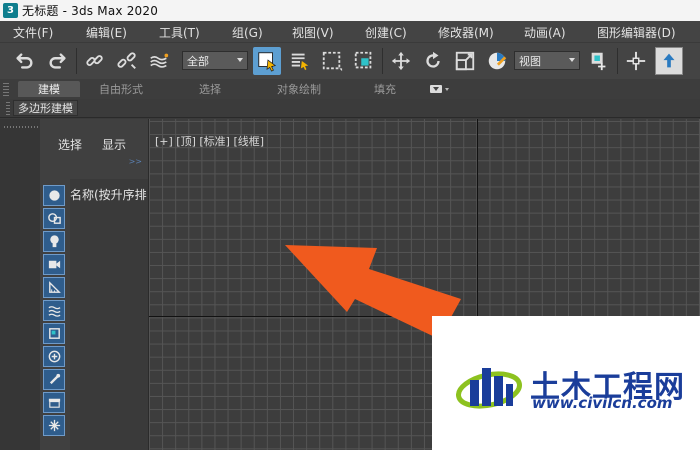  I want to click on ribbon-grip, so click(6, 89).